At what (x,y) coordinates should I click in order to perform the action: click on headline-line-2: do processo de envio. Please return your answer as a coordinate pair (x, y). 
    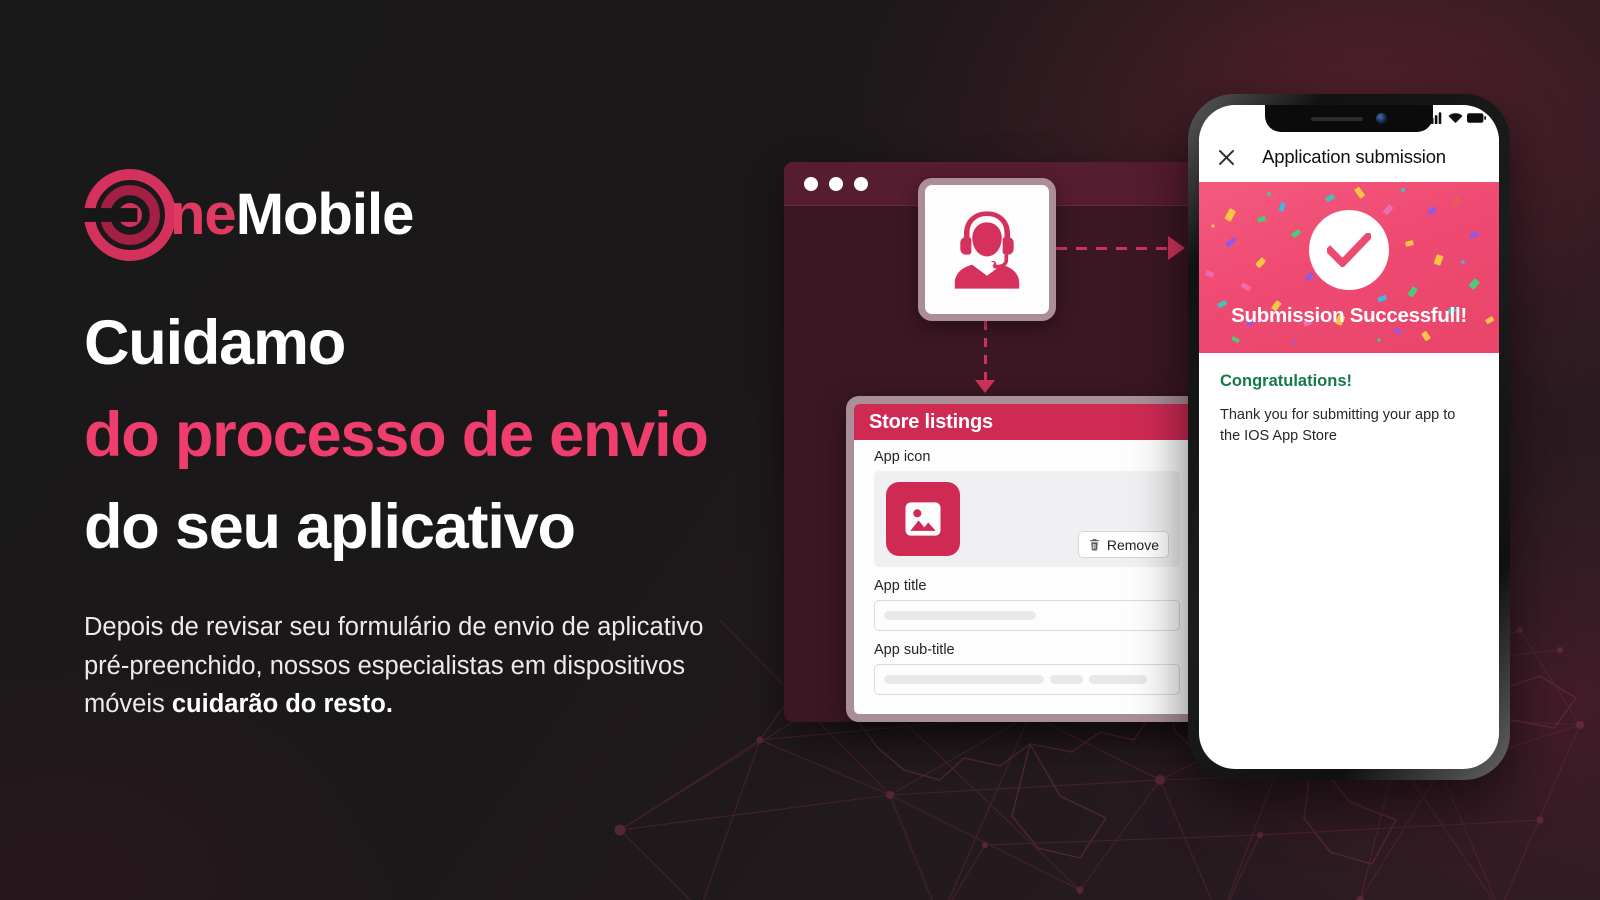
    Looking at the image, I should click on (396, 434).